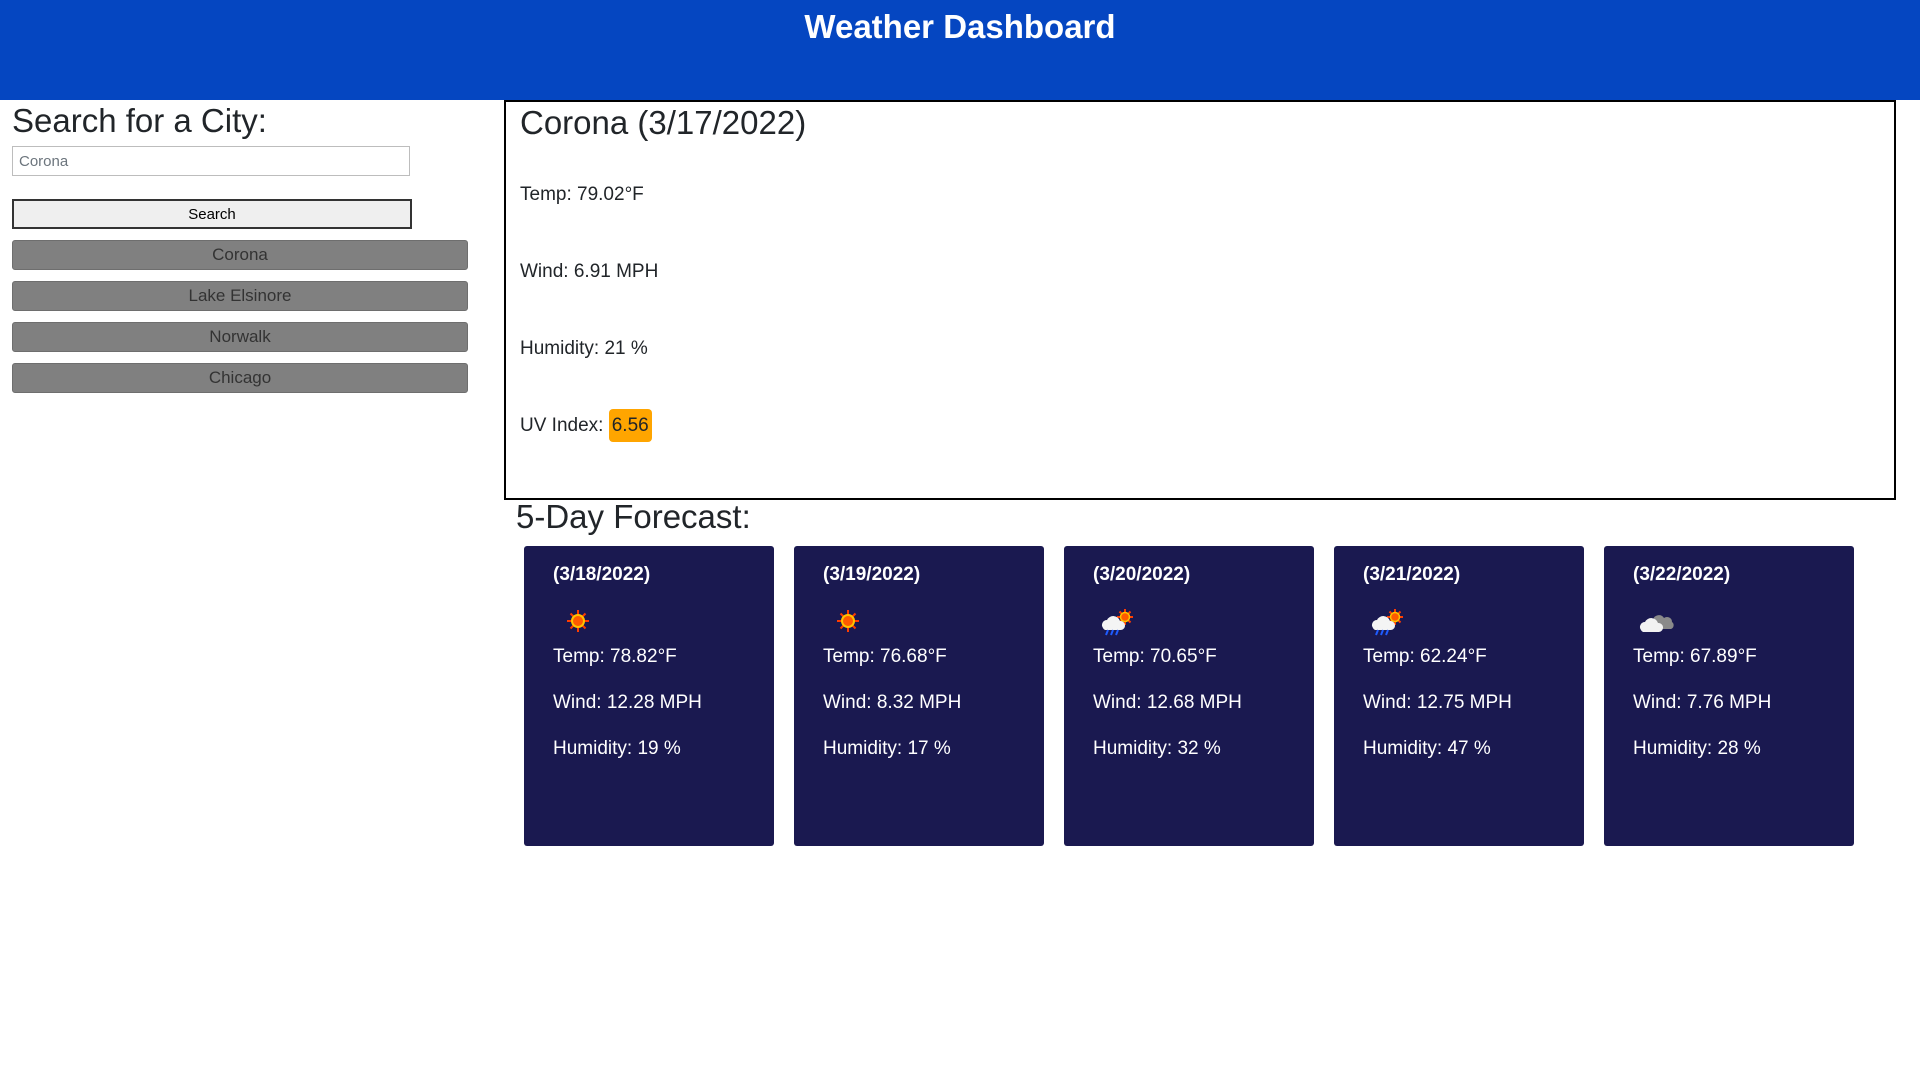 This screenshot has width=1920, height=1080. Describe the element at coordinates (584, 348) in the screenshot. I see `current-humidity: Humidity: 21 %` at that location.